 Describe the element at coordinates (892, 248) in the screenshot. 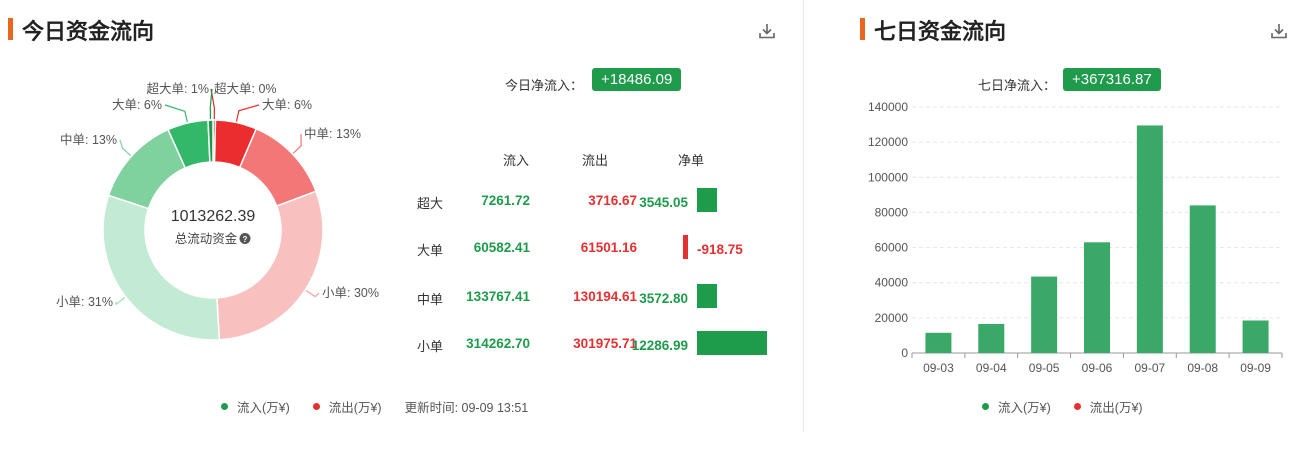

I see `y-tick-label: 60000` at that location.